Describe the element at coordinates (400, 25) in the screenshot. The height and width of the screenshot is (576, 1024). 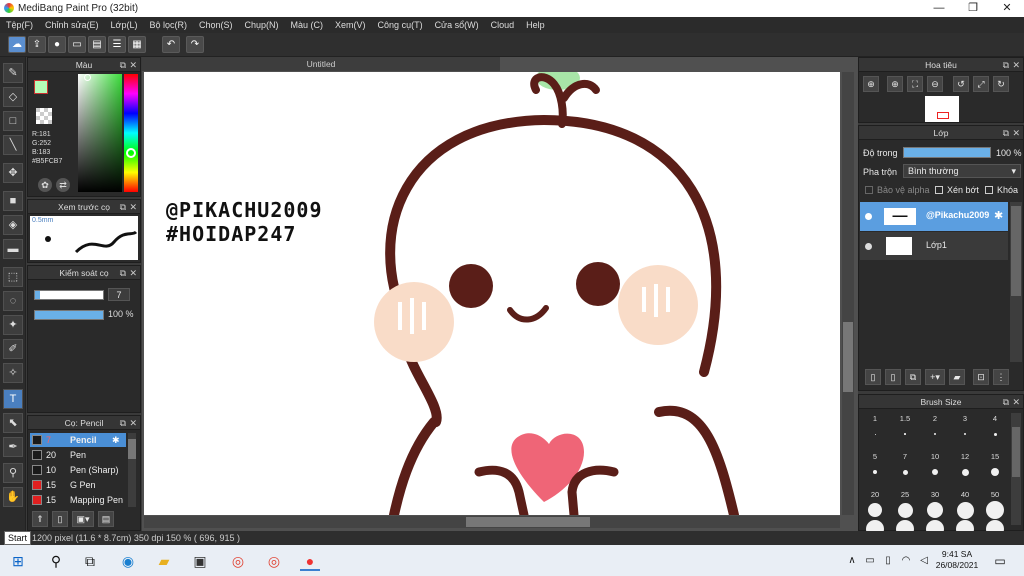
I see `menu-tools: Công cụ(T)` at that location.